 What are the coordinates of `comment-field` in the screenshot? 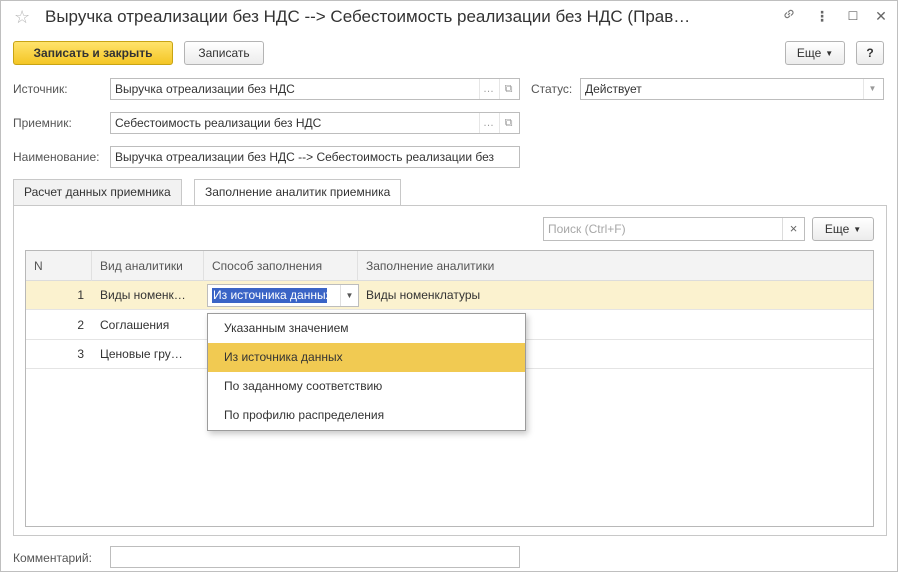 It's located at (315, 557).